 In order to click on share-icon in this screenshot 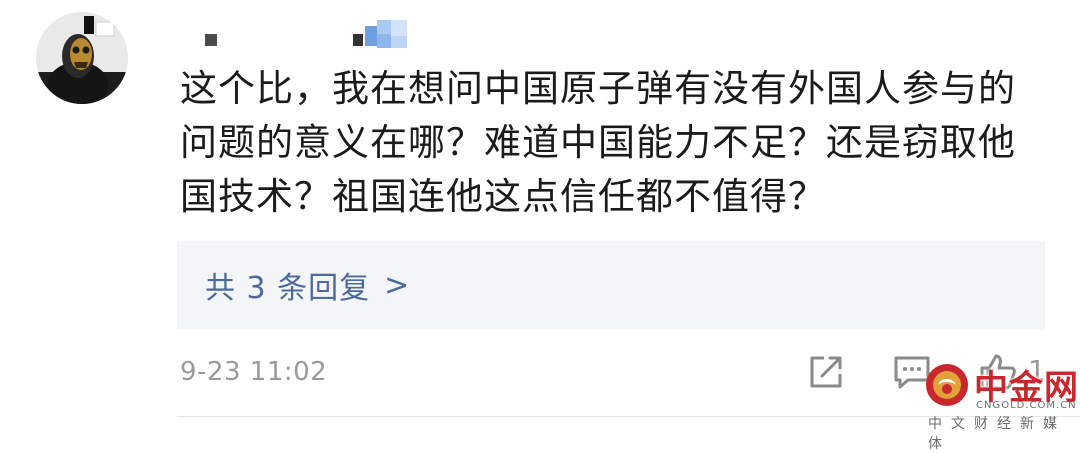, I will do `click(826, 372)`.